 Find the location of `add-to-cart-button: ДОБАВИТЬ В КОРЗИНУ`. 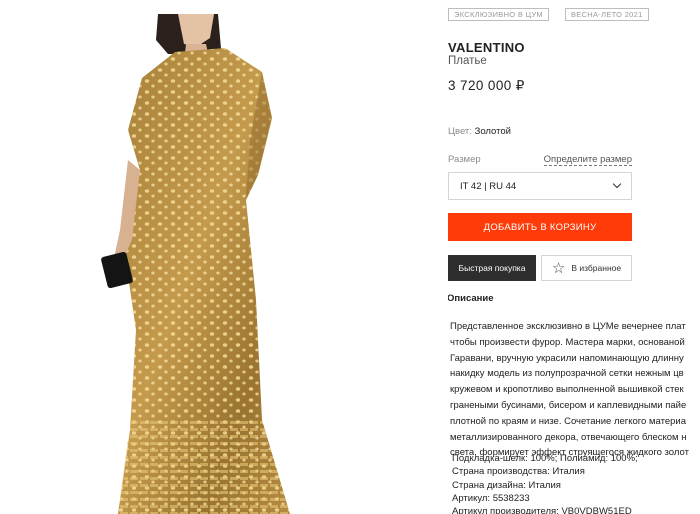

add-to-cart-button: ДОБАВИТЬ В КОРЗИНУ is located at coordinates (540, 227).